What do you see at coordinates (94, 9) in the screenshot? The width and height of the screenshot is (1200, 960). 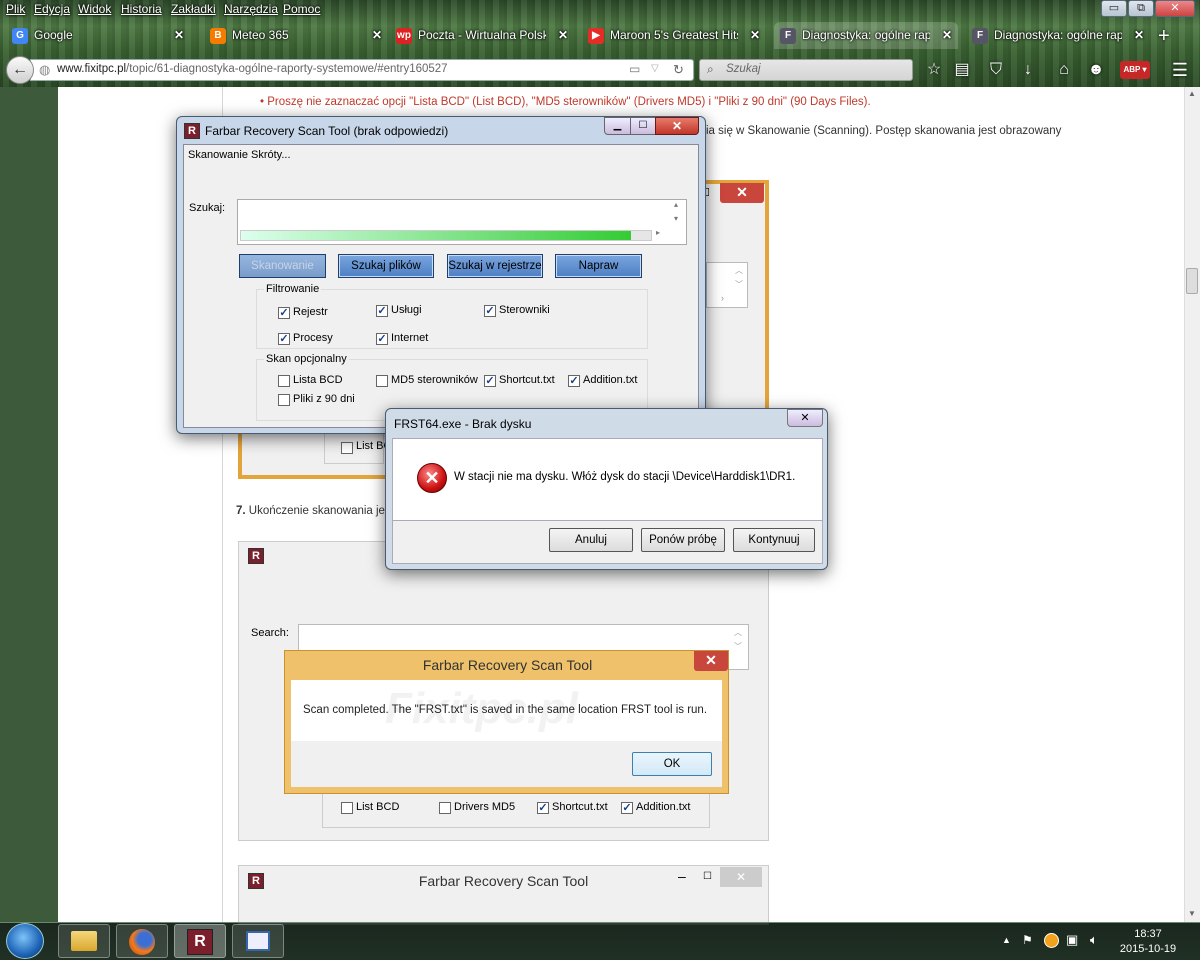 I see `menu-widok: Widok` at bounding box center [94, 9].